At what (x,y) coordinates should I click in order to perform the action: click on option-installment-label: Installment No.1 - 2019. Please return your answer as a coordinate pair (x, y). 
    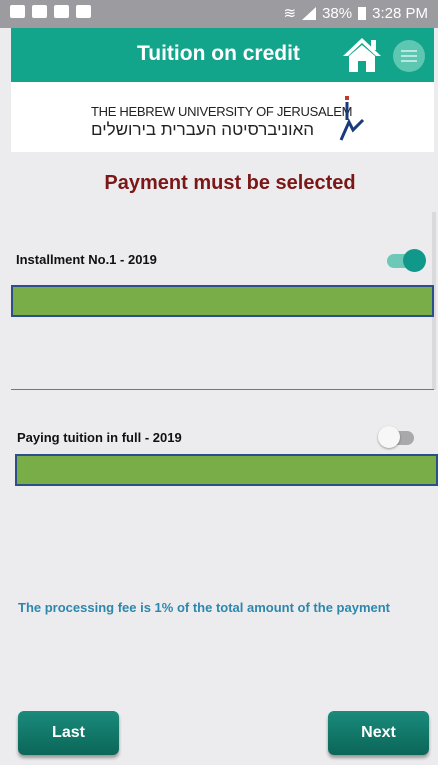
    Looking at the image, I should click on (86, 259).